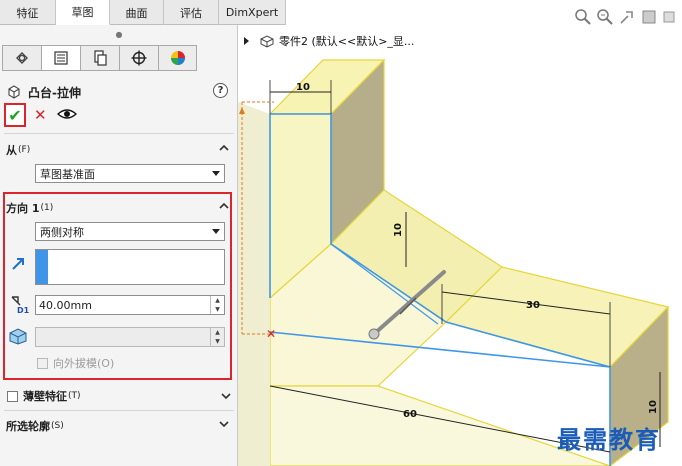 This screenshot has height=466, width=682. What do you see at coordinates (65, 305) in the screenshot?
I see `depth-value: 40.00mm` at bounding box center [65, 305].